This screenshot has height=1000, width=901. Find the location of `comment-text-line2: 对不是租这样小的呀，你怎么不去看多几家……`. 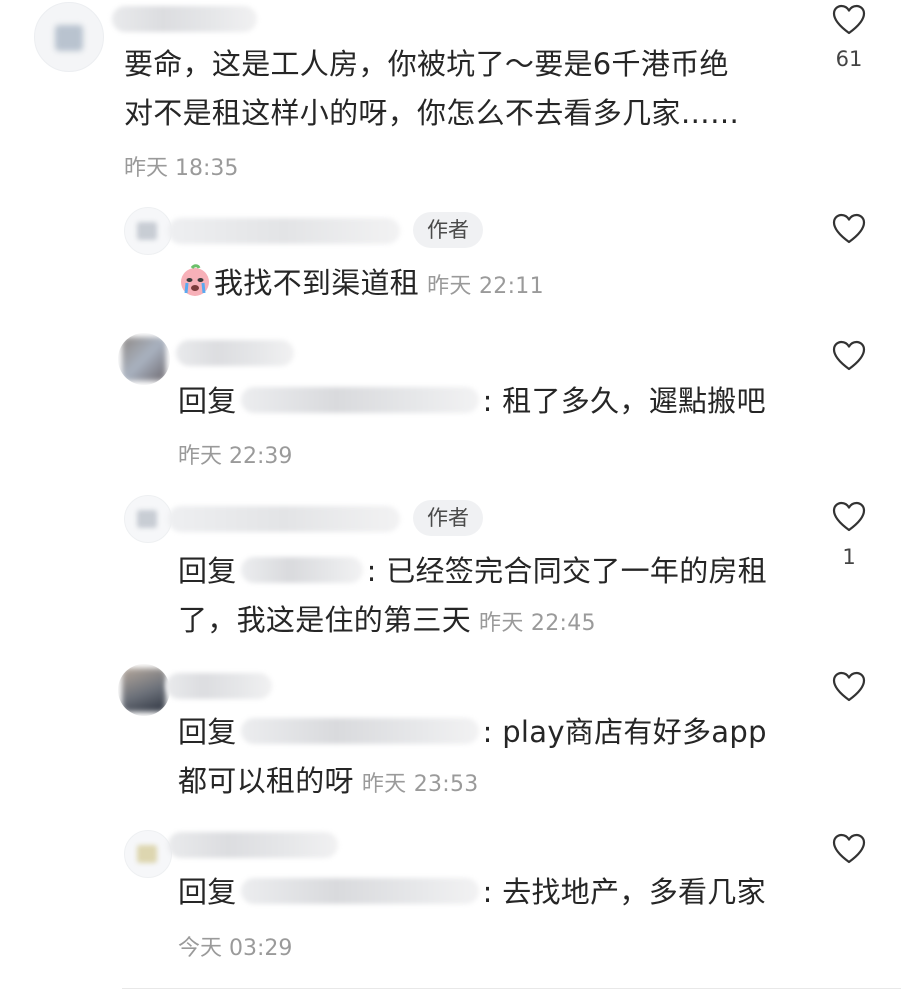

comment-text-line2: 对不是租这样小的呀，你怎么不去看多几家…… is located at coordinates (432, 113).